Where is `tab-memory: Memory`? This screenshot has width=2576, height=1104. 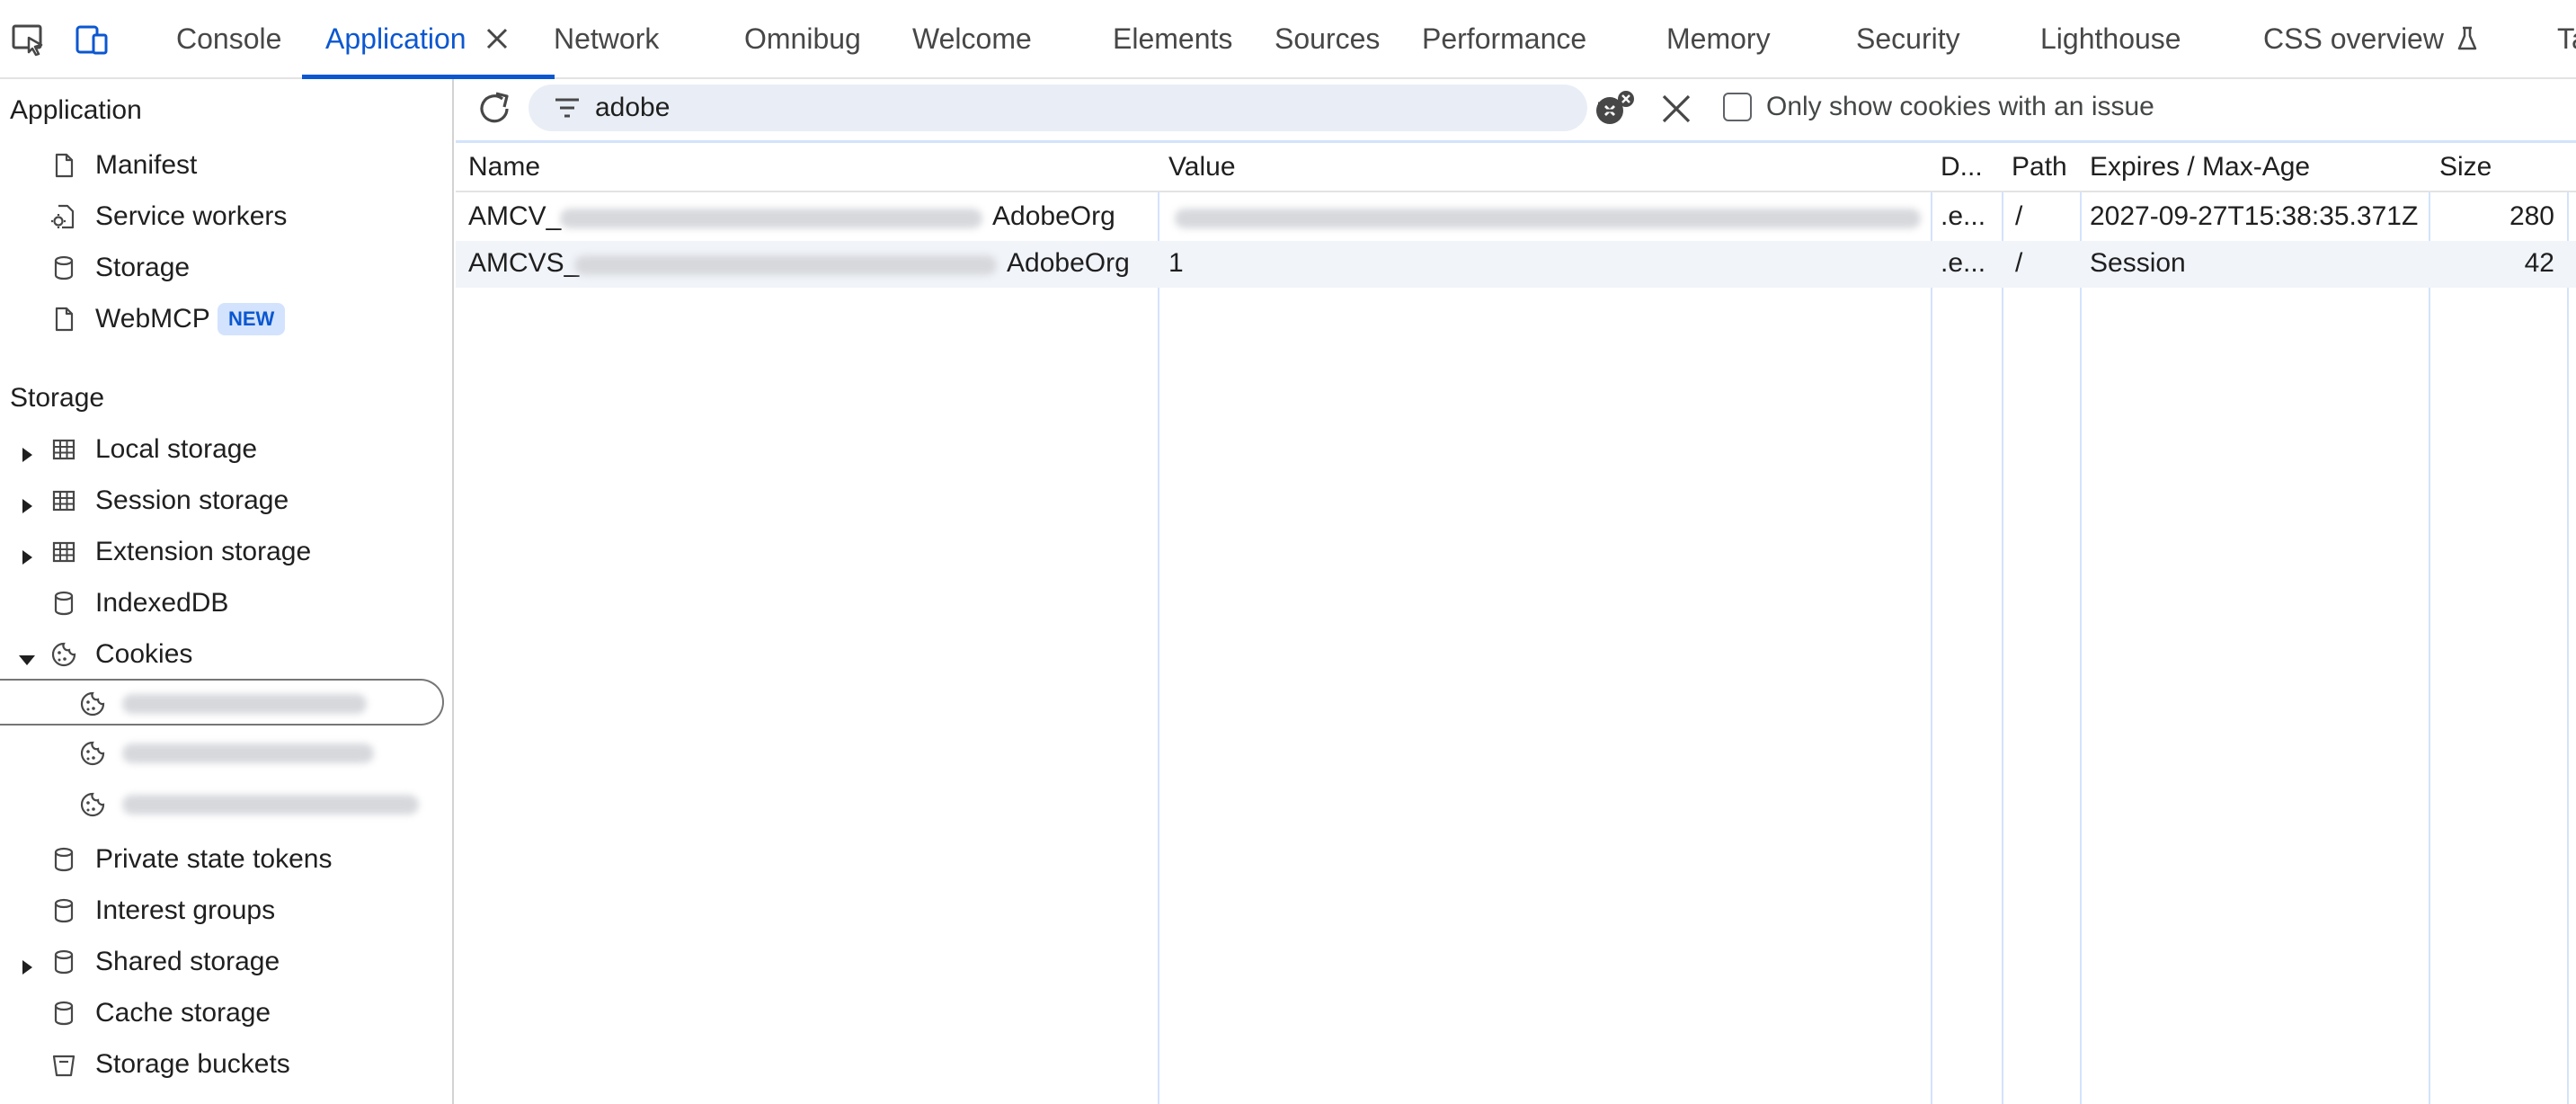
tab-memory: Memory is located at coordinates (1718, 38).